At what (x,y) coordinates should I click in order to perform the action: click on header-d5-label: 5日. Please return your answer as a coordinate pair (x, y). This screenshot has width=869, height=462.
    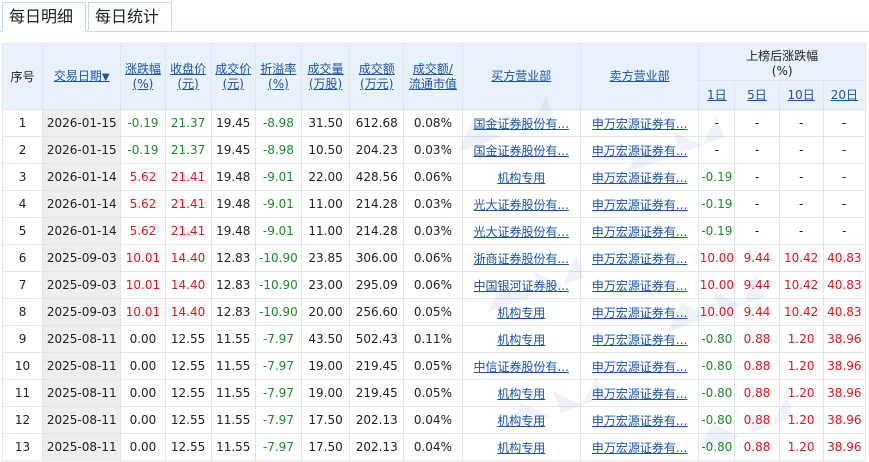
    Looking at the image, I should click on (757, 95).